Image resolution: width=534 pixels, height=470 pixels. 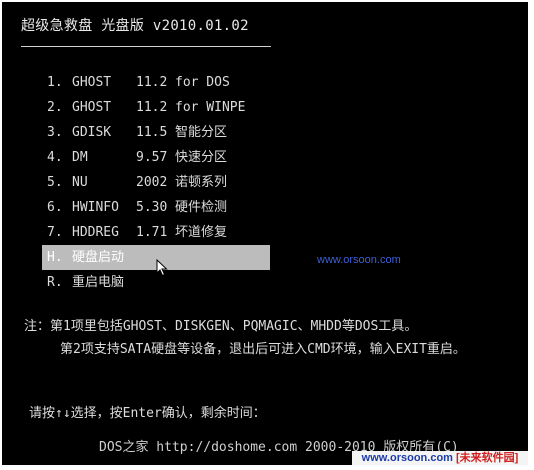 What do you see at coordinates (359, 260) in the screenshot?
I see `site-watermark: www.orsoon.com` at bounding box center [359, 260].